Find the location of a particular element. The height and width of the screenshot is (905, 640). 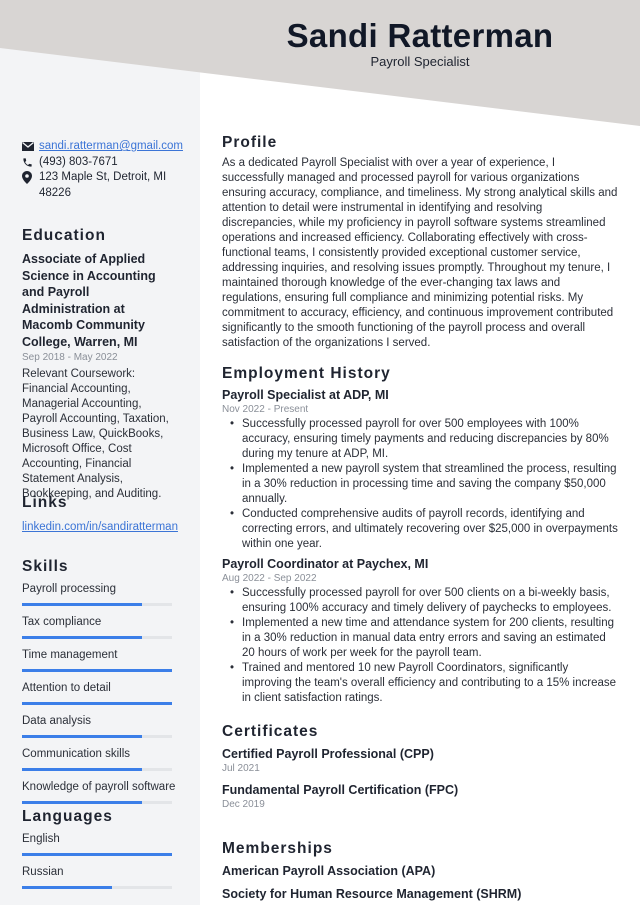

phone-icon is located at coordinates (30, 163).